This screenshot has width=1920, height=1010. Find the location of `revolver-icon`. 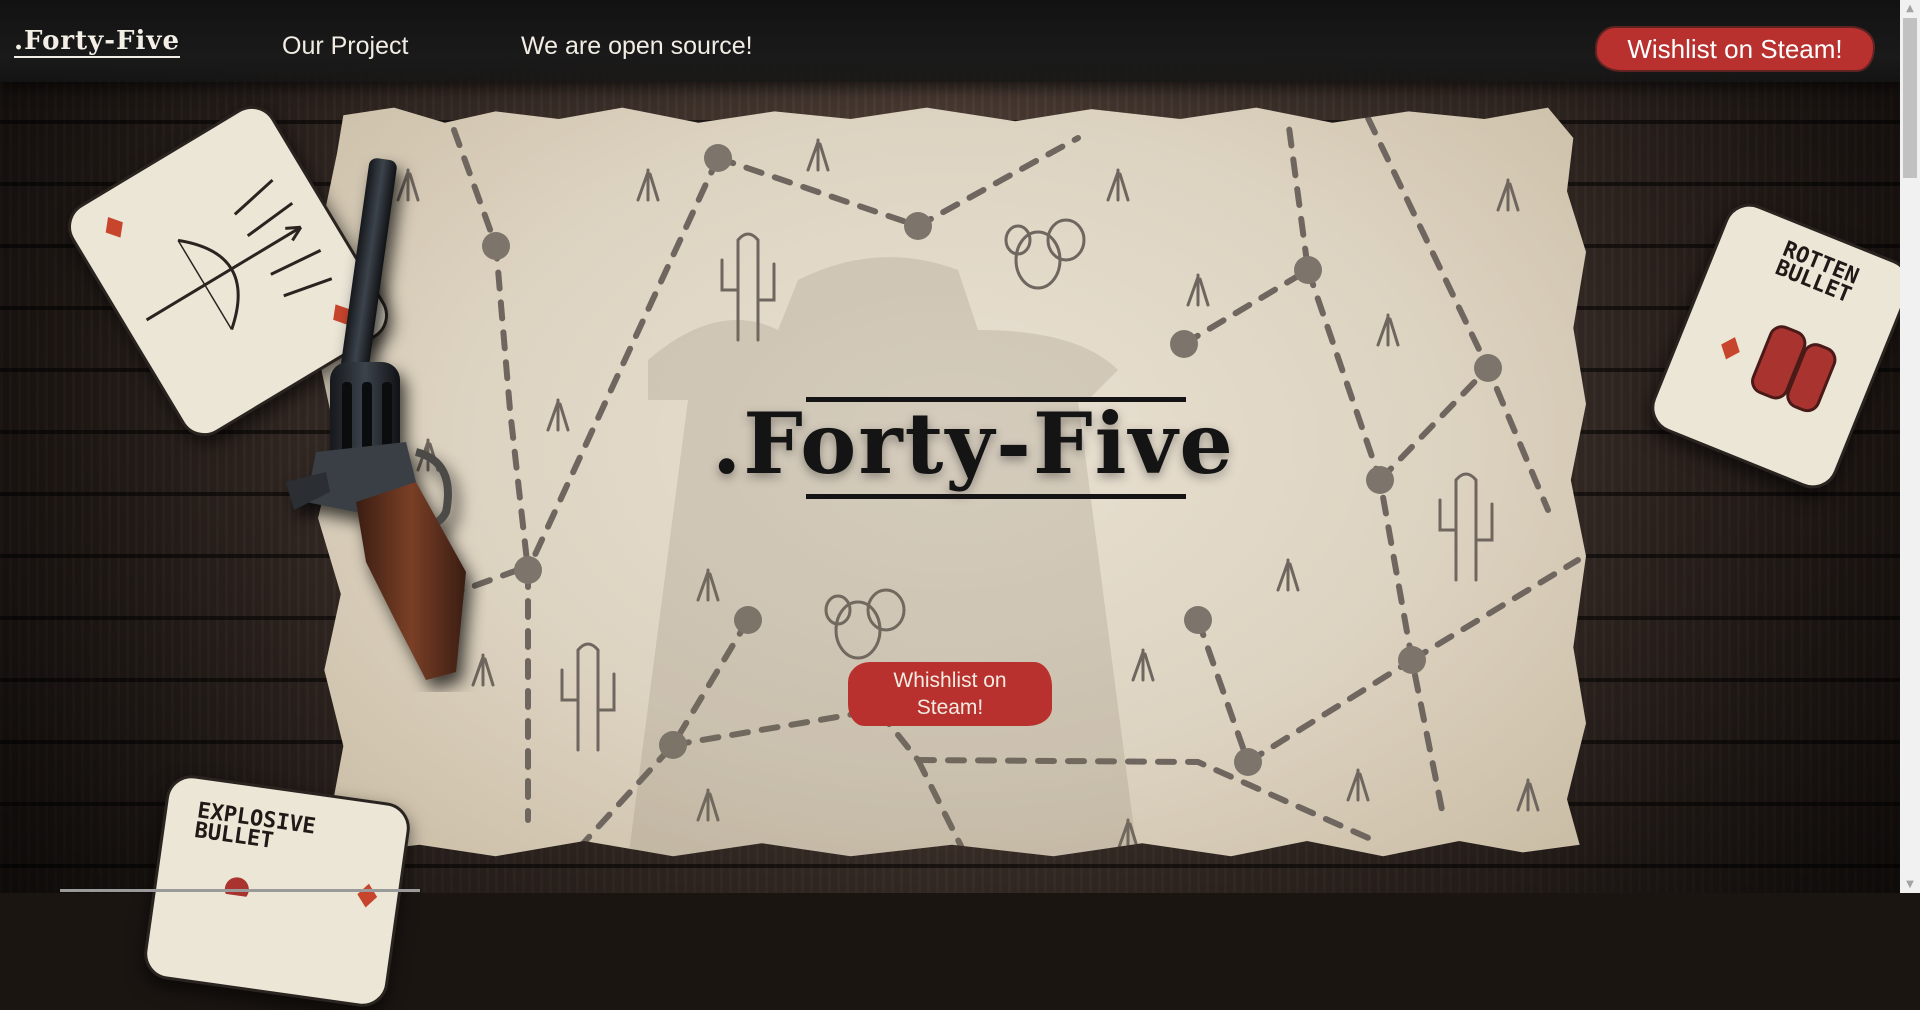

revolver-icon is located at coordinates (376, 419).